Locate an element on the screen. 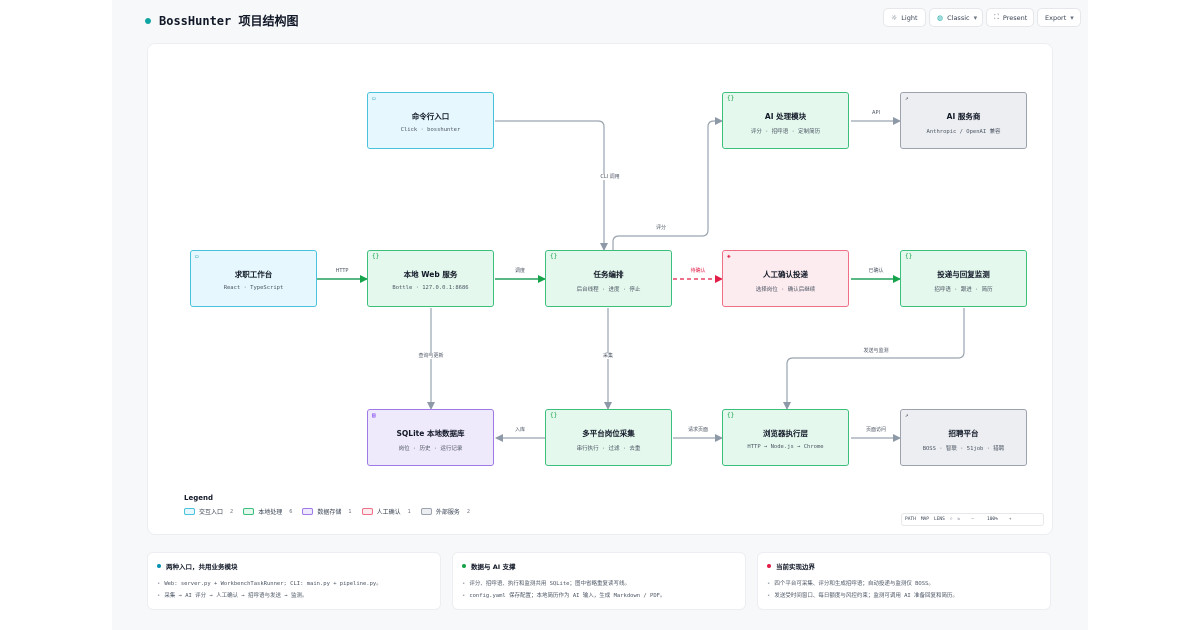 Image resolution: width=1200 pixels, height=630 pixels. edge-label-page-access: 页面访问 is located at coordinates (876, 430).